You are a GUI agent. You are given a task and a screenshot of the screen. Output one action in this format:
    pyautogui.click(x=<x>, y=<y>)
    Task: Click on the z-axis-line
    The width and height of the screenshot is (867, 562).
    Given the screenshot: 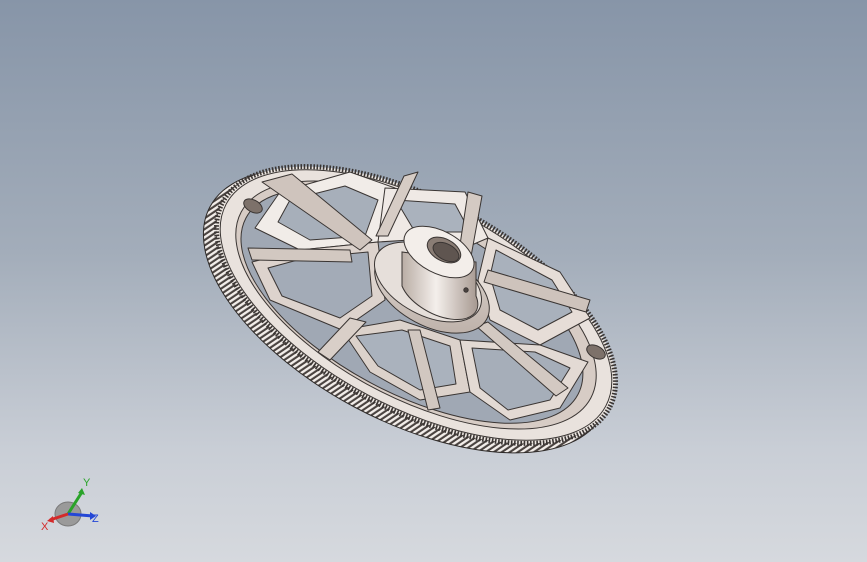 What is the action you would take?
    pyautogui.click(x=80, y=515)
    